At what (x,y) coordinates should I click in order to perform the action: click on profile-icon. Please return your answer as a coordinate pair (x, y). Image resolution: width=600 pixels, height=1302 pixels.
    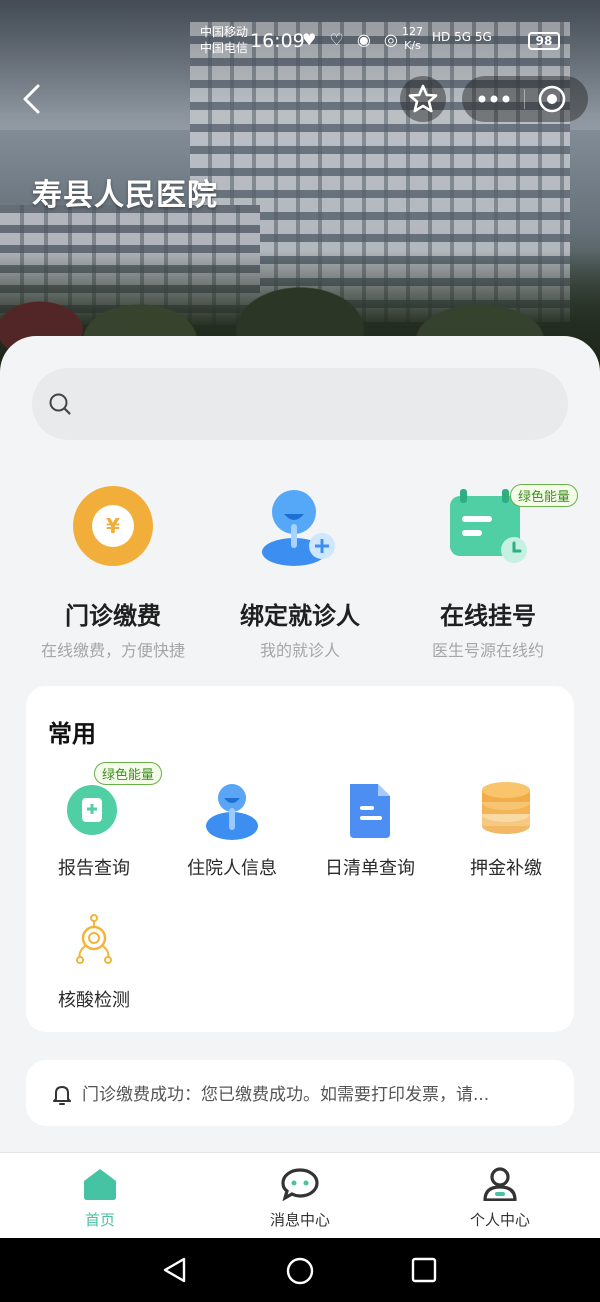
    Looking at the image, I should click on (500, 1184).